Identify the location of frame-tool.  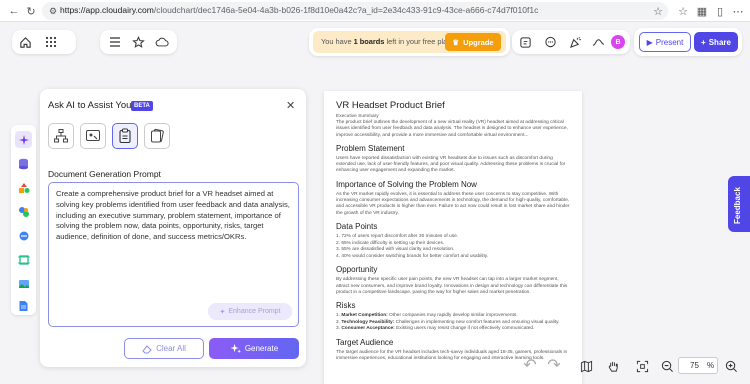
(23, 259).